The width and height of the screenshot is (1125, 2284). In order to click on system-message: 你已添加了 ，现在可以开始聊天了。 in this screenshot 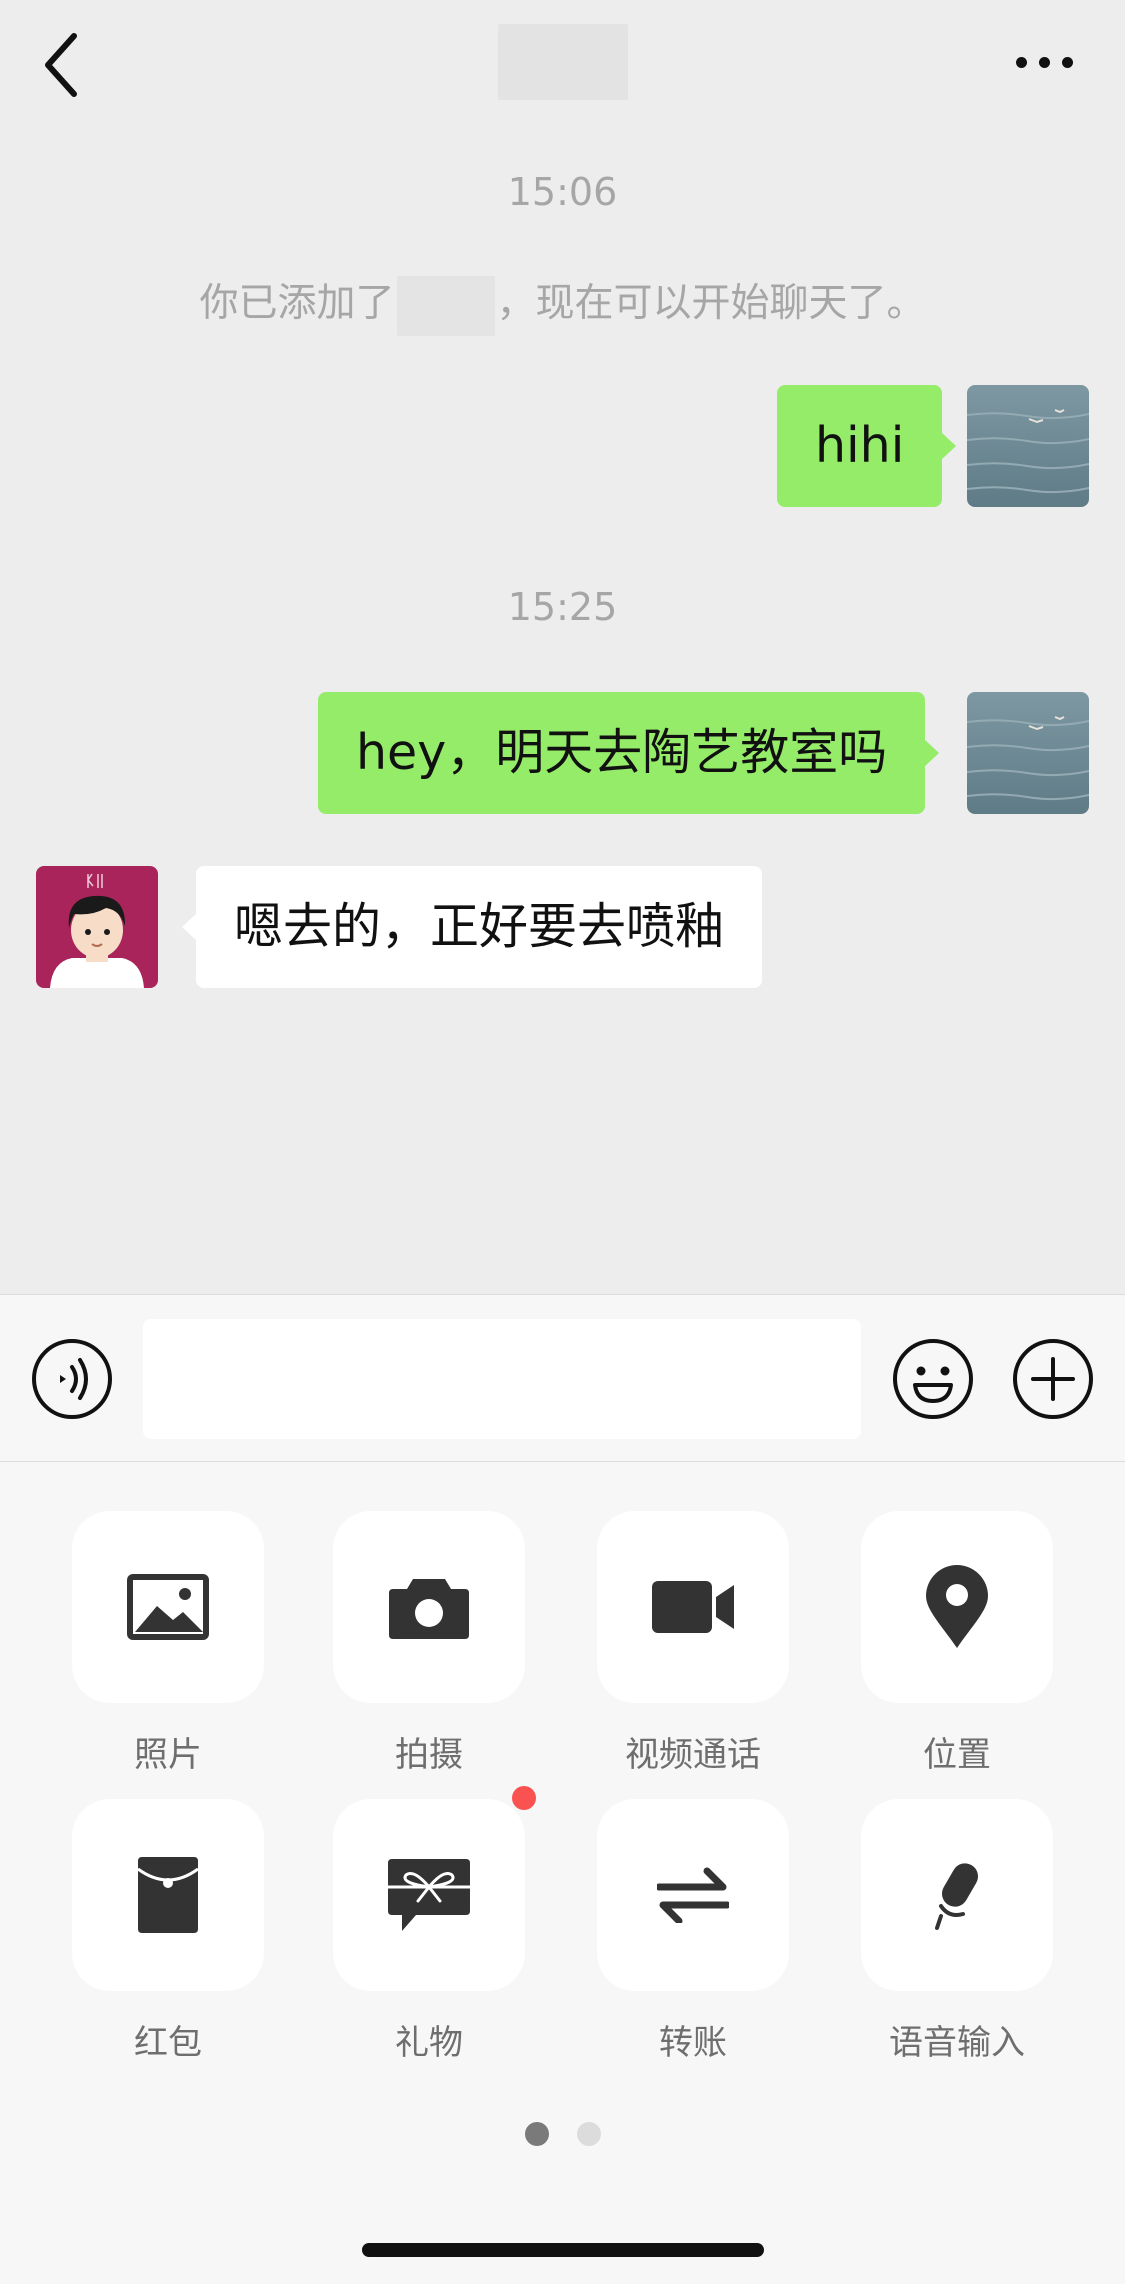, I will do `click(562, 304)`.